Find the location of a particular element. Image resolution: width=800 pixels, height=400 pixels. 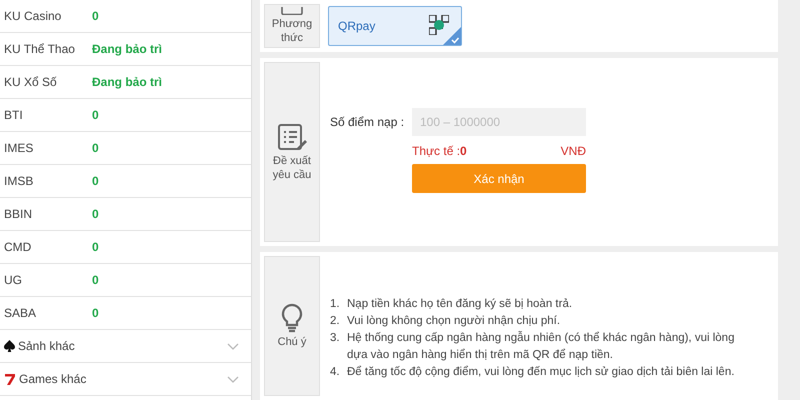

menu-item: Games khác is located at coordinates (125, 379).